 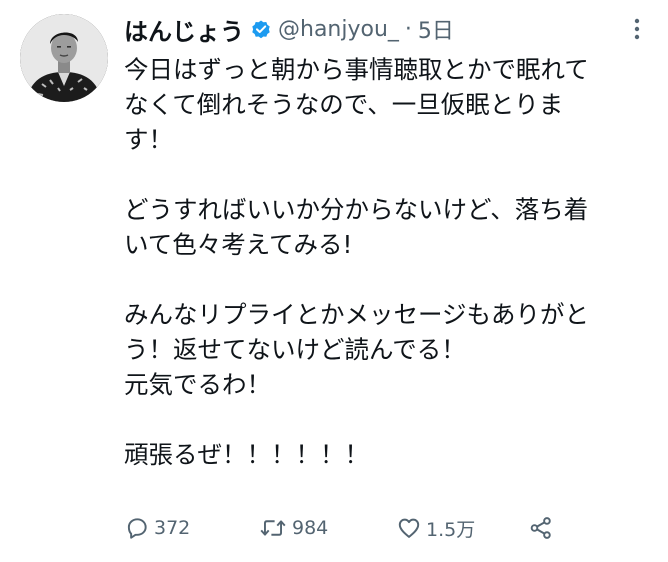 What do you see at coordinates (273, 528) in the screenshot?
I see `retweet-icon` at bounding box center [273, 528].